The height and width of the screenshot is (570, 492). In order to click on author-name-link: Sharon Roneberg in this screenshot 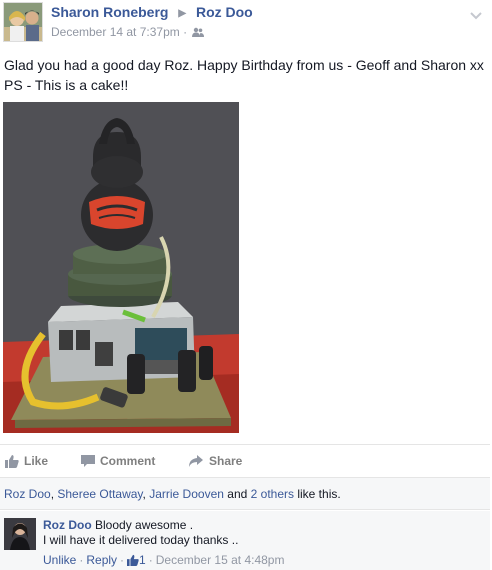, I will do `click(109, 12)`.